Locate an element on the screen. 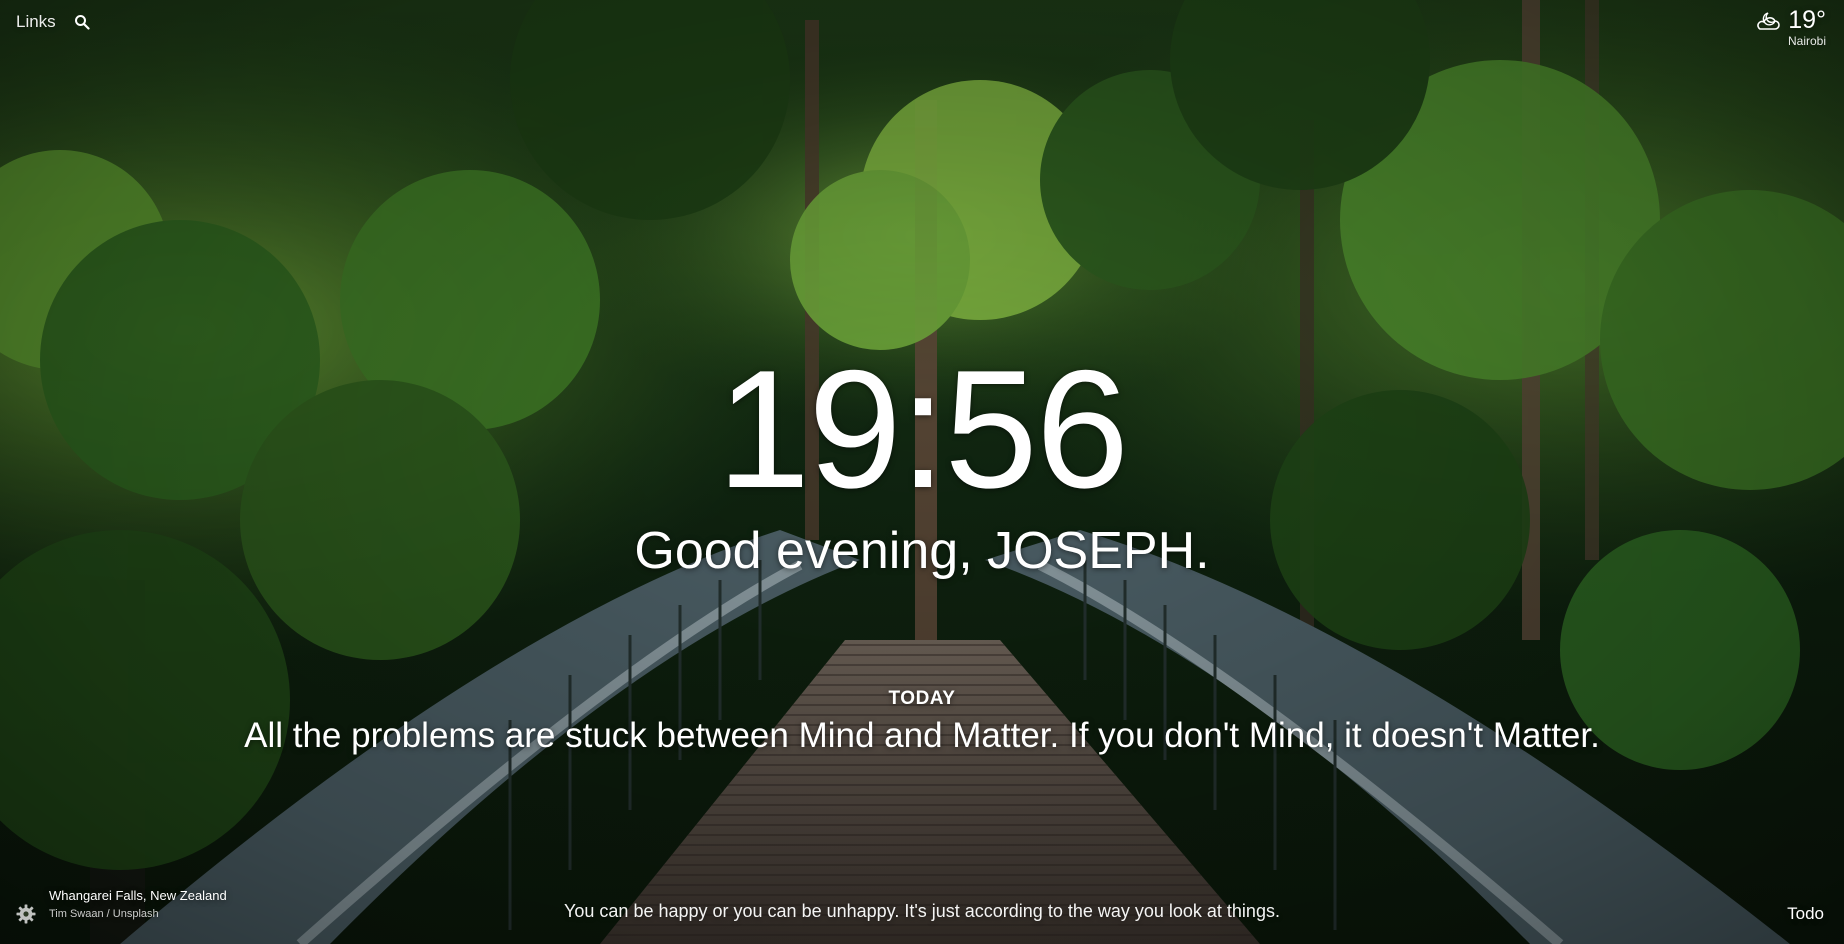  weather-row: 19° is located at coordinates (1790, 20).